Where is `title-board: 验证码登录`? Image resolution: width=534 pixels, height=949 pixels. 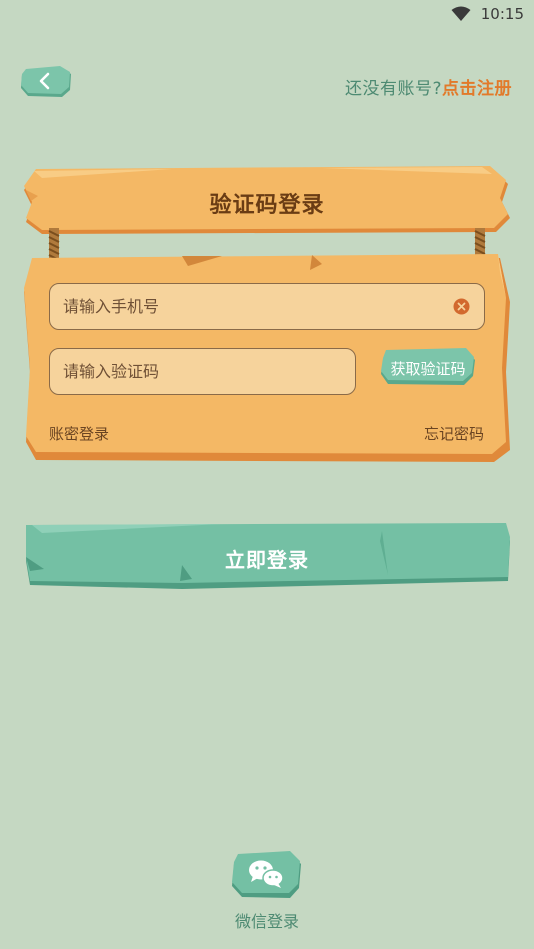
title-board: 验证码登录 is located at coordinates (267, 202).